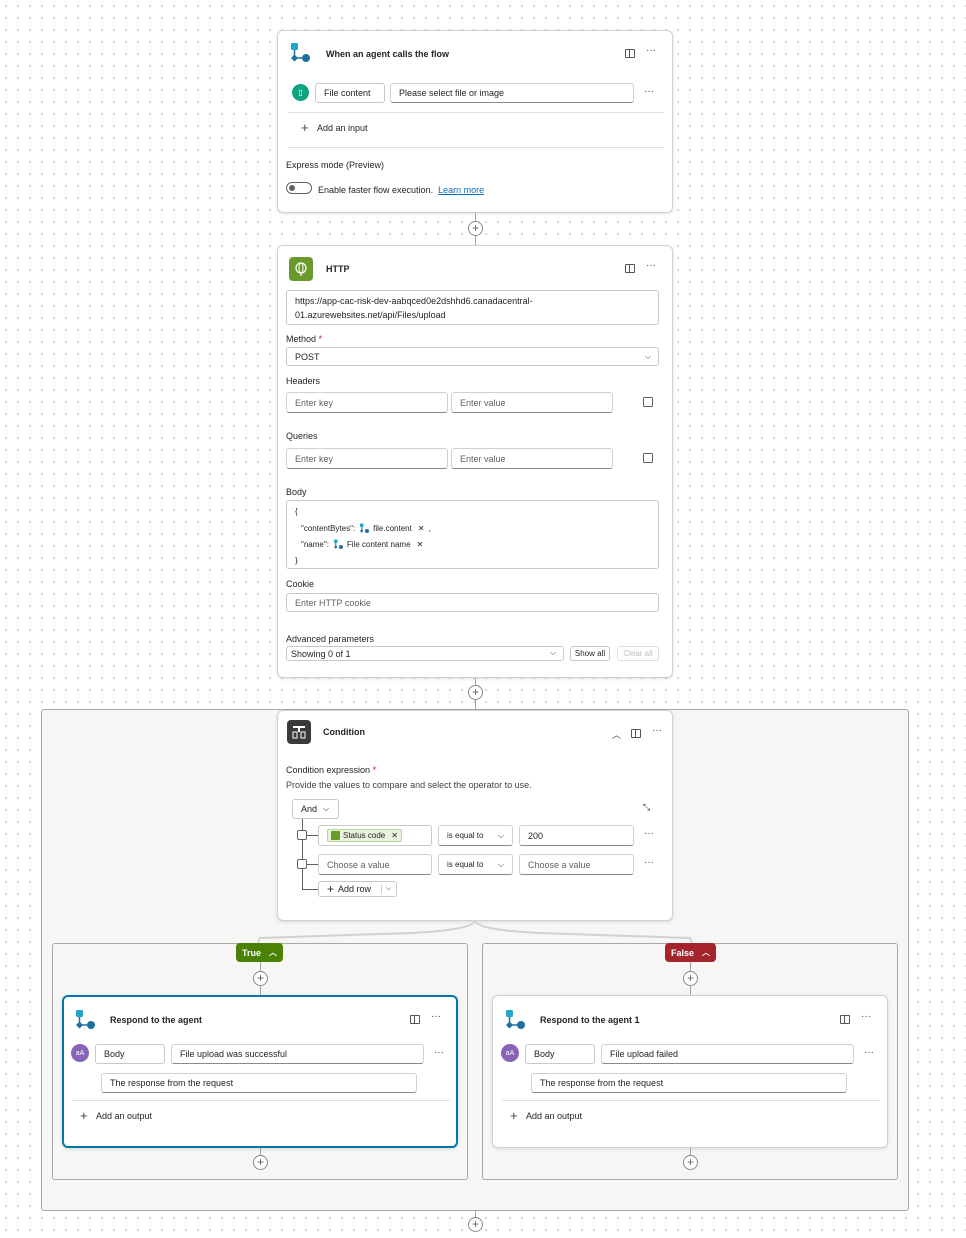 Image resolution: width=966 pixels, height=1238 pixels. What do you see at coordinates (331, 889) in the screenshot?
I see `plus-icon: +` at bounding box center [331, 889].